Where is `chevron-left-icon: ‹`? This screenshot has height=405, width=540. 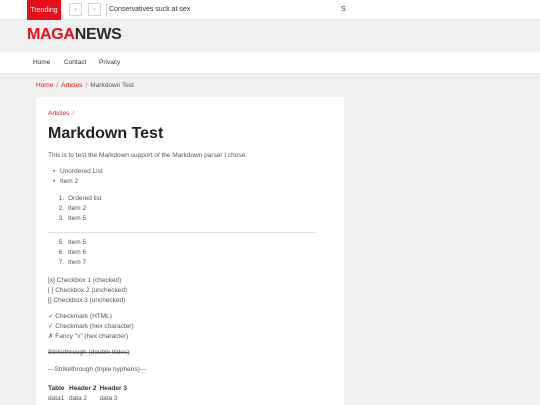 chevron-left-icon: ‹ is located at coordinates (75, 9).